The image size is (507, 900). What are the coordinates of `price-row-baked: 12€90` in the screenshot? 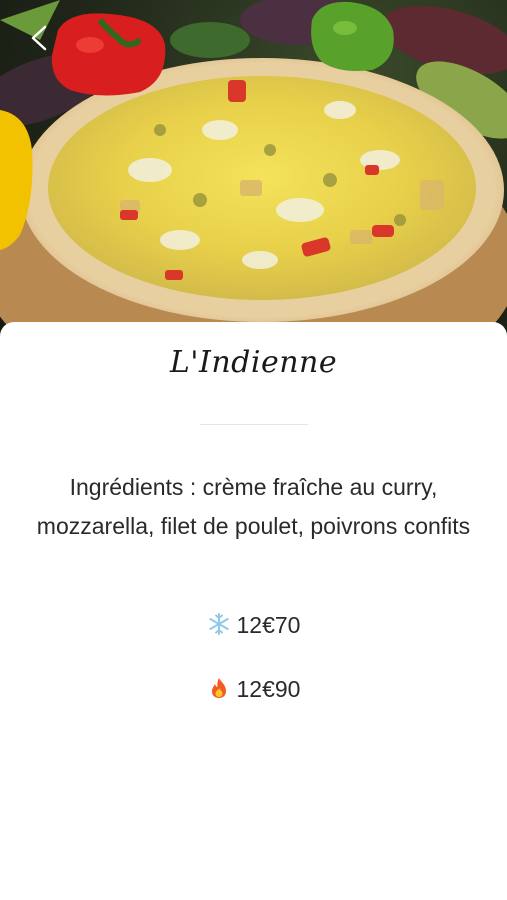 It's located at (253, 689).